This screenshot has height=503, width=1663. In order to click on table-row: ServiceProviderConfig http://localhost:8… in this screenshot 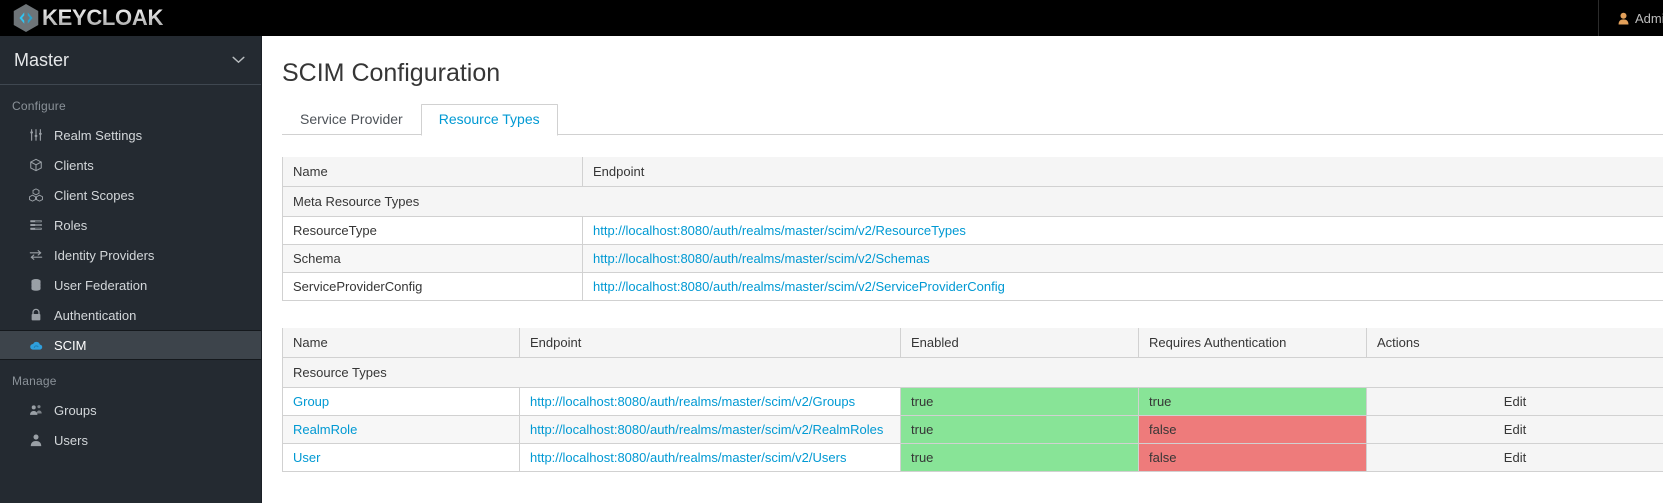, I will do `click(972, 286)`.